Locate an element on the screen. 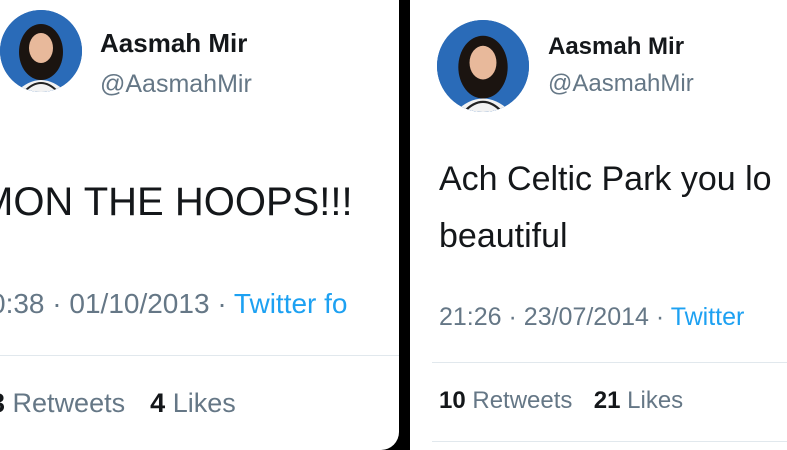 The width and height of the screenshot is (787, 450). likes-count: 4 is located at coordinates (157, 403).